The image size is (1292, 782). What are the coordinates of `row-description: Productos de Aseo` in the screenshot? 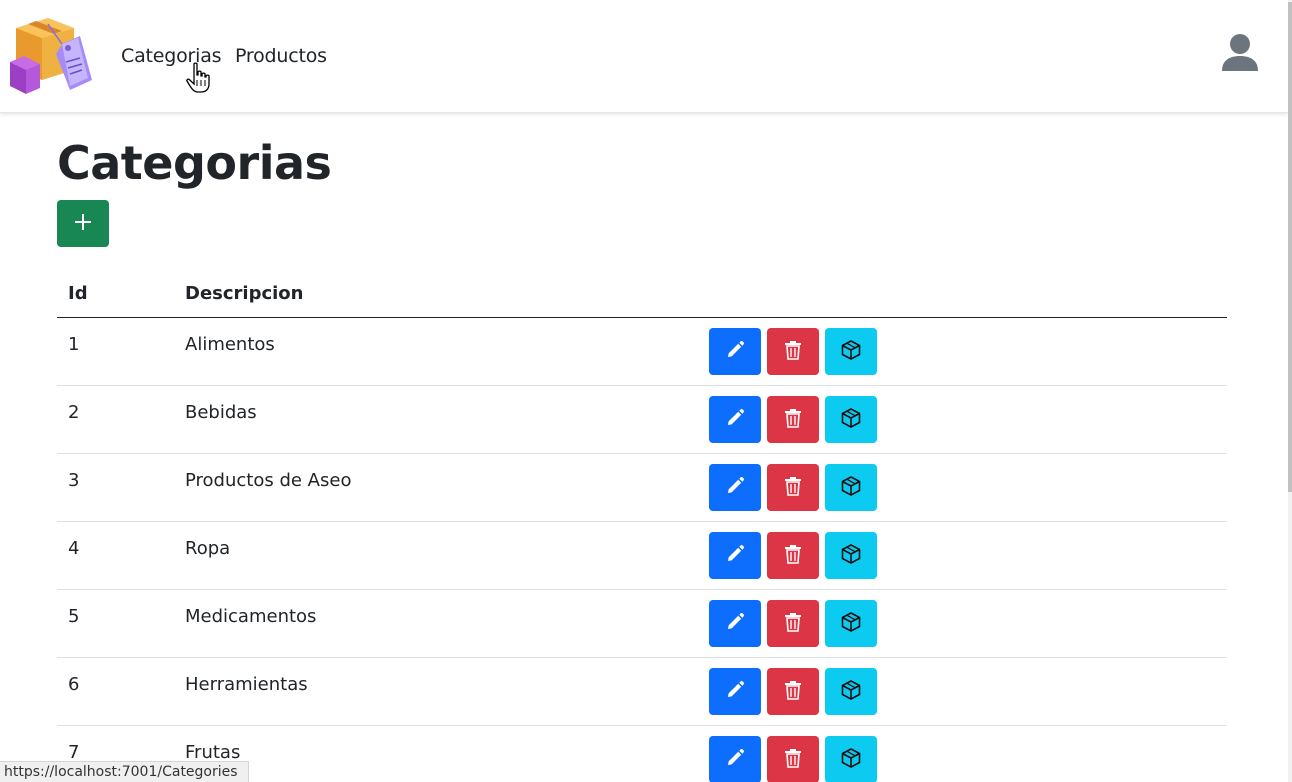 It's located at (268, 480).